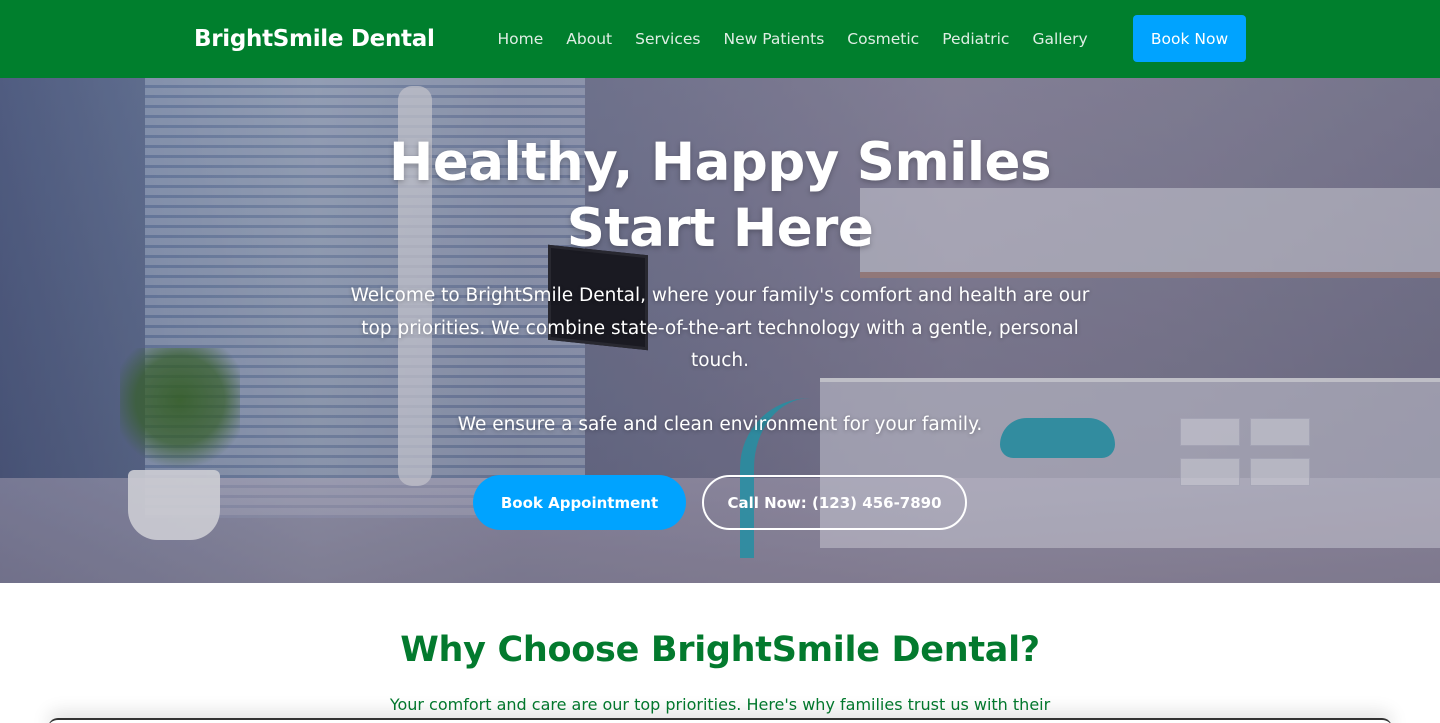  Describe the element at coordinates (589, 39) in the screenshot. I see `nav-link-about: About` at that location.